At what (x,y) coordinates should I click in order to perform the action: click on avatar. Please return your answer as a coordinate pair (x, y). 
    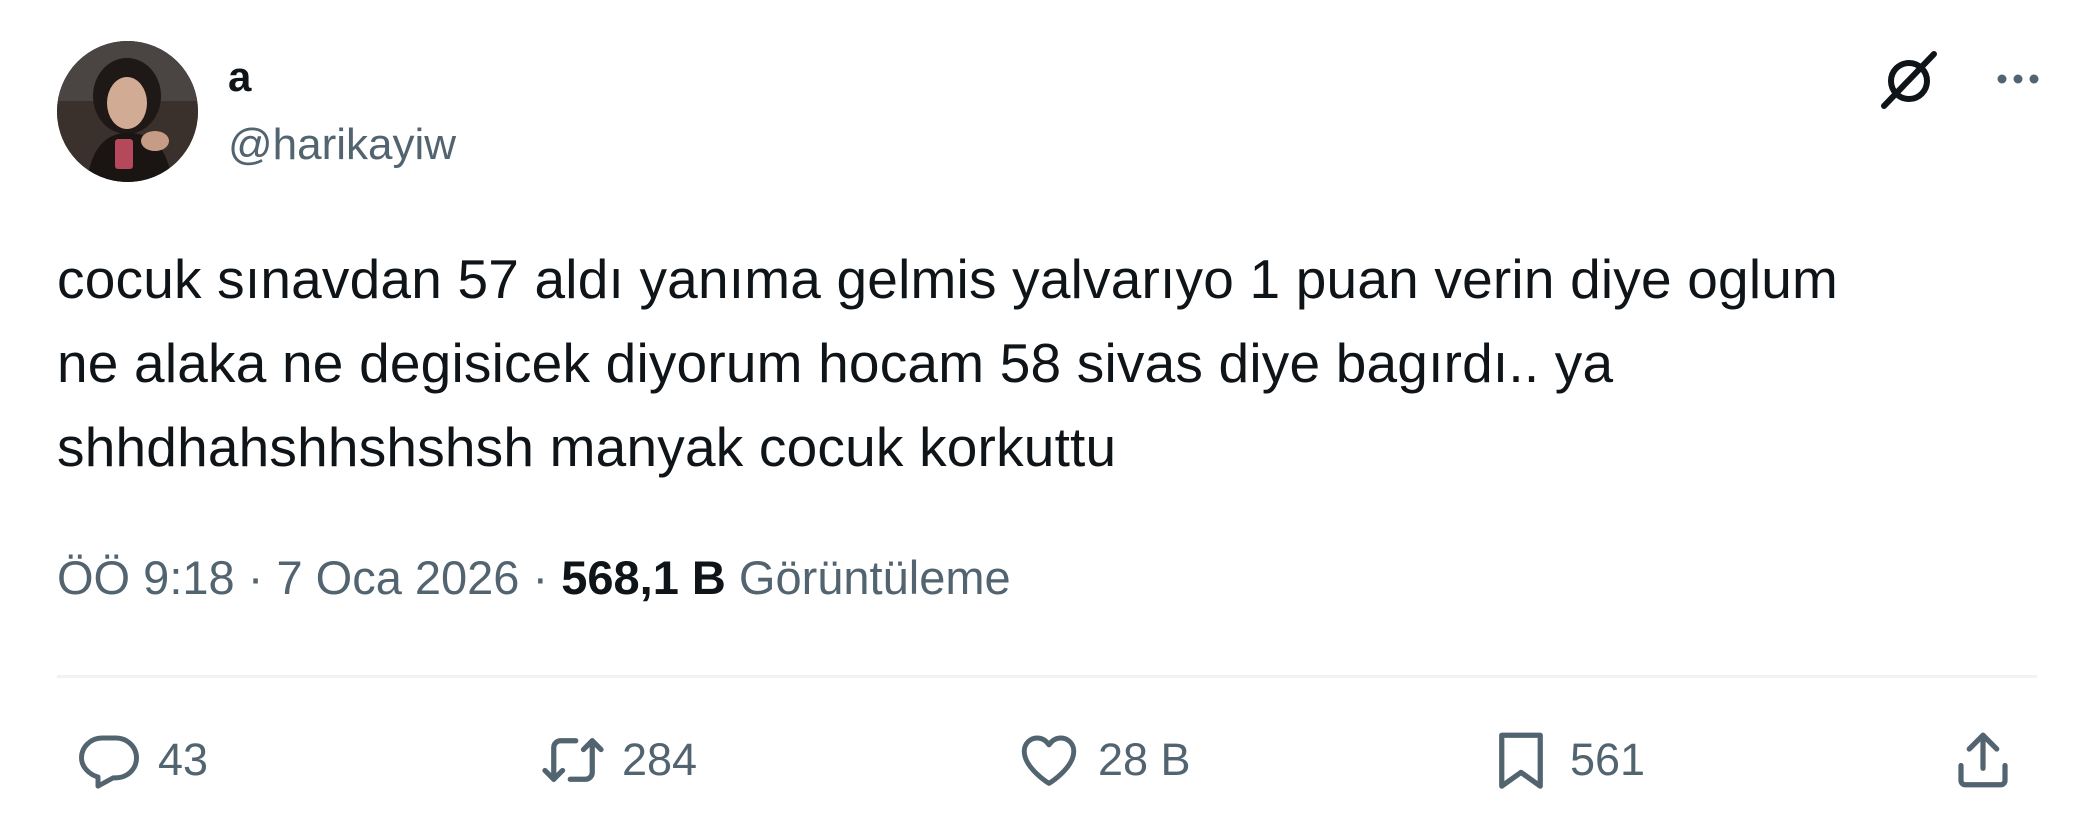
    Looking at the image, I should click on (127, 111).